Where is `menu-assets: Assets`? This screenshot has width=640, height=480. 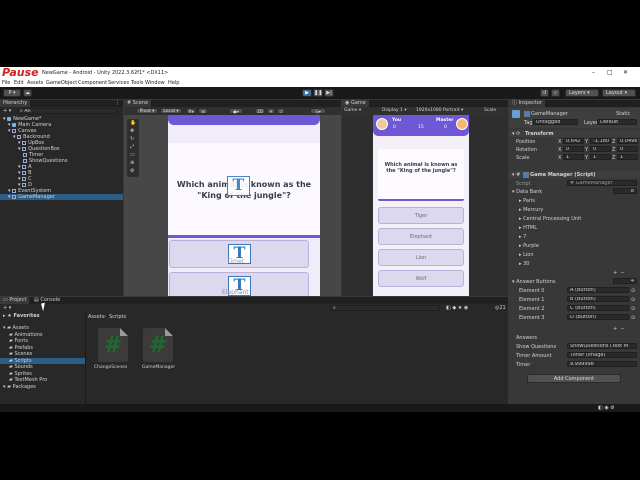 menu-assets: Assets is located at coordinates (35, 83).